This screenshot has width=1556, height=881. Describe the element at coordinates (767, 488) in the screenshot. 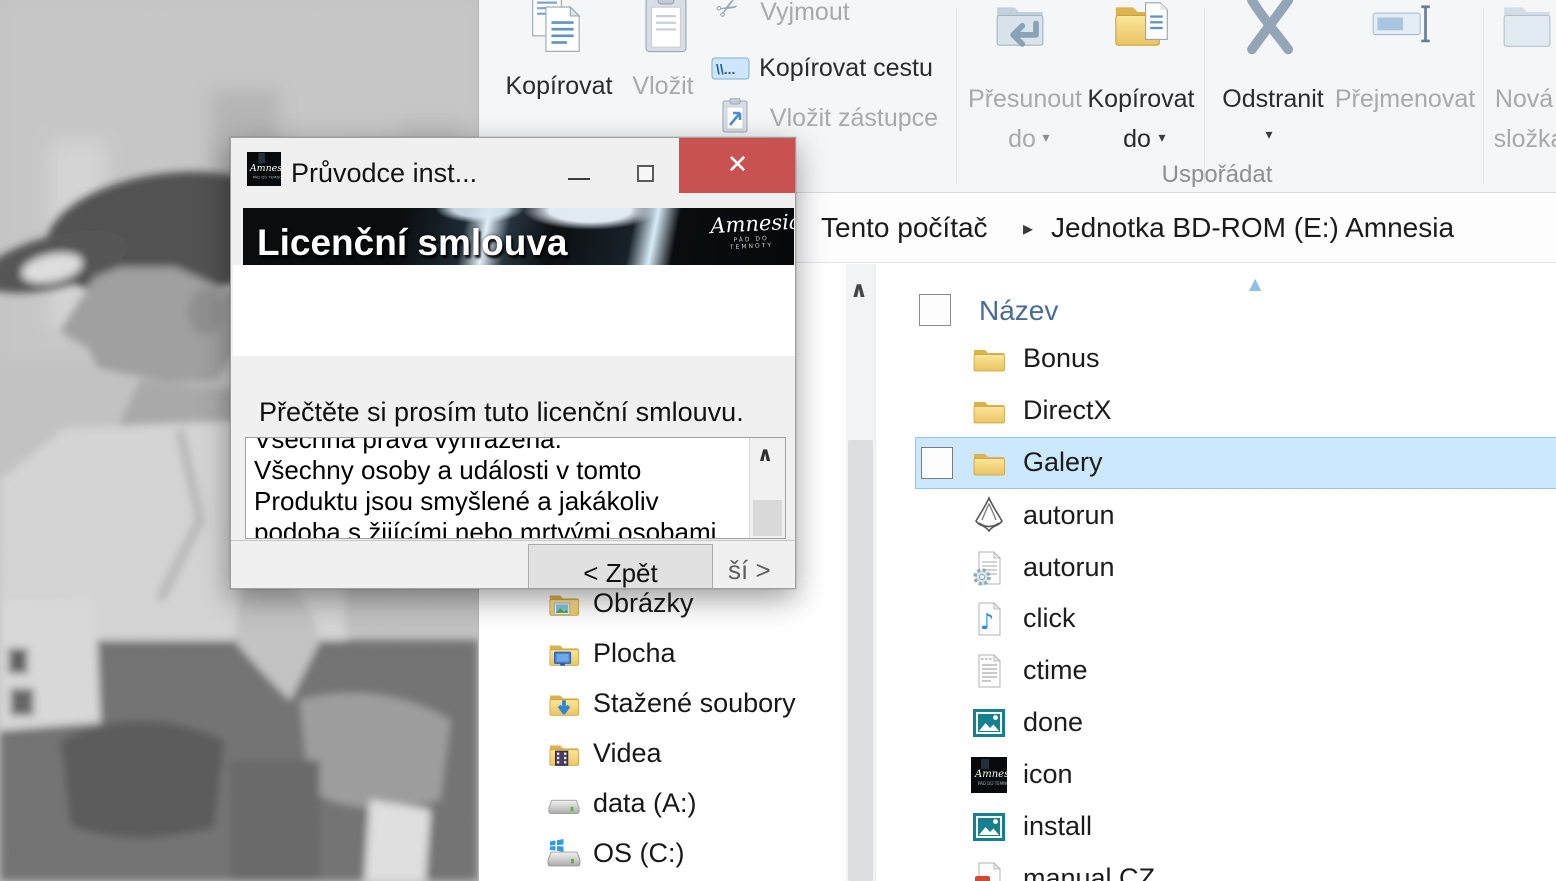

I see `license-scrollbar: ∧` at that location.